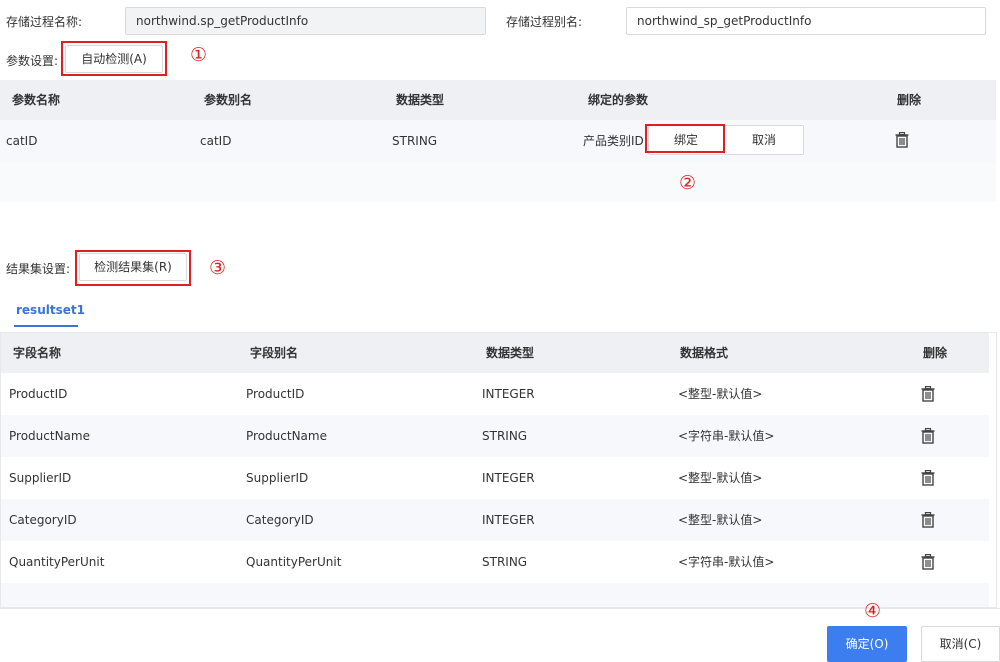  I want to click on annotation-4: ④, so click(873, 611).